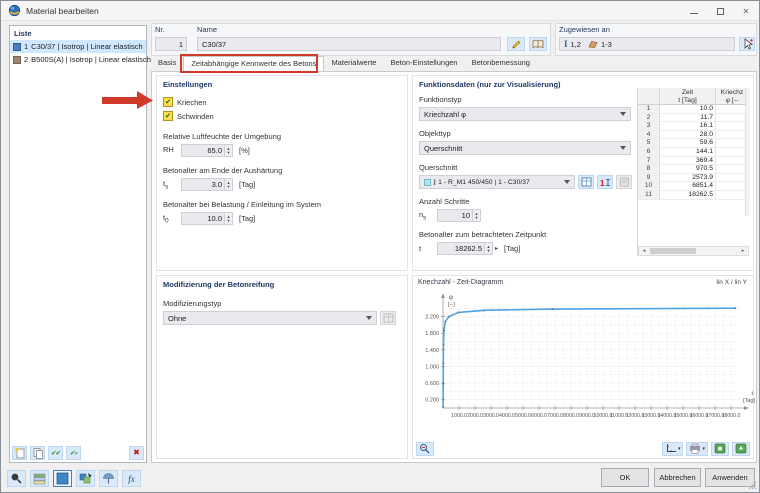  What do you see at coordinates (743, 251) in the screenshot?
I see `scroll-right-icon: ▸` at bounding box center [743, 251].